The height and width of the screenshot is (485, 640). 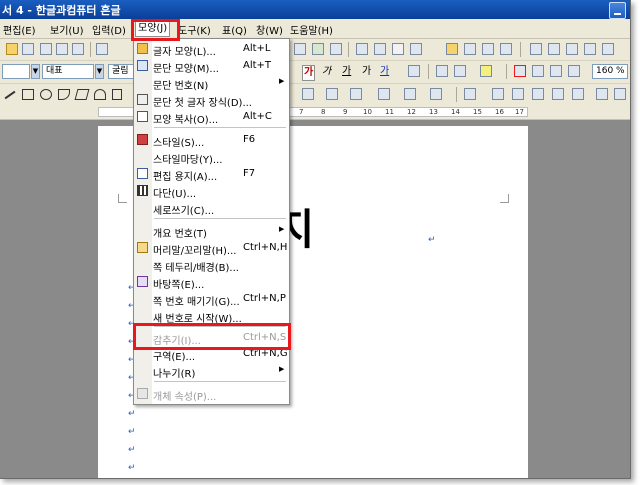 I want to click on align-center-icon, so click(x=556, y=71).